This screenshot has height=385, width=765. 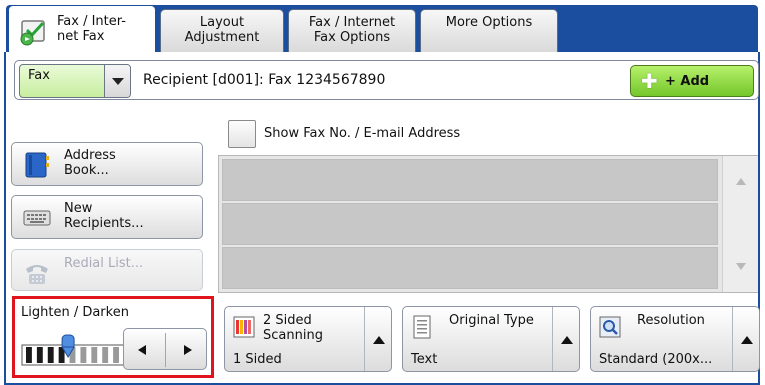 I want to click on tab-label-line1: More Options, so click(x=489, y=22).